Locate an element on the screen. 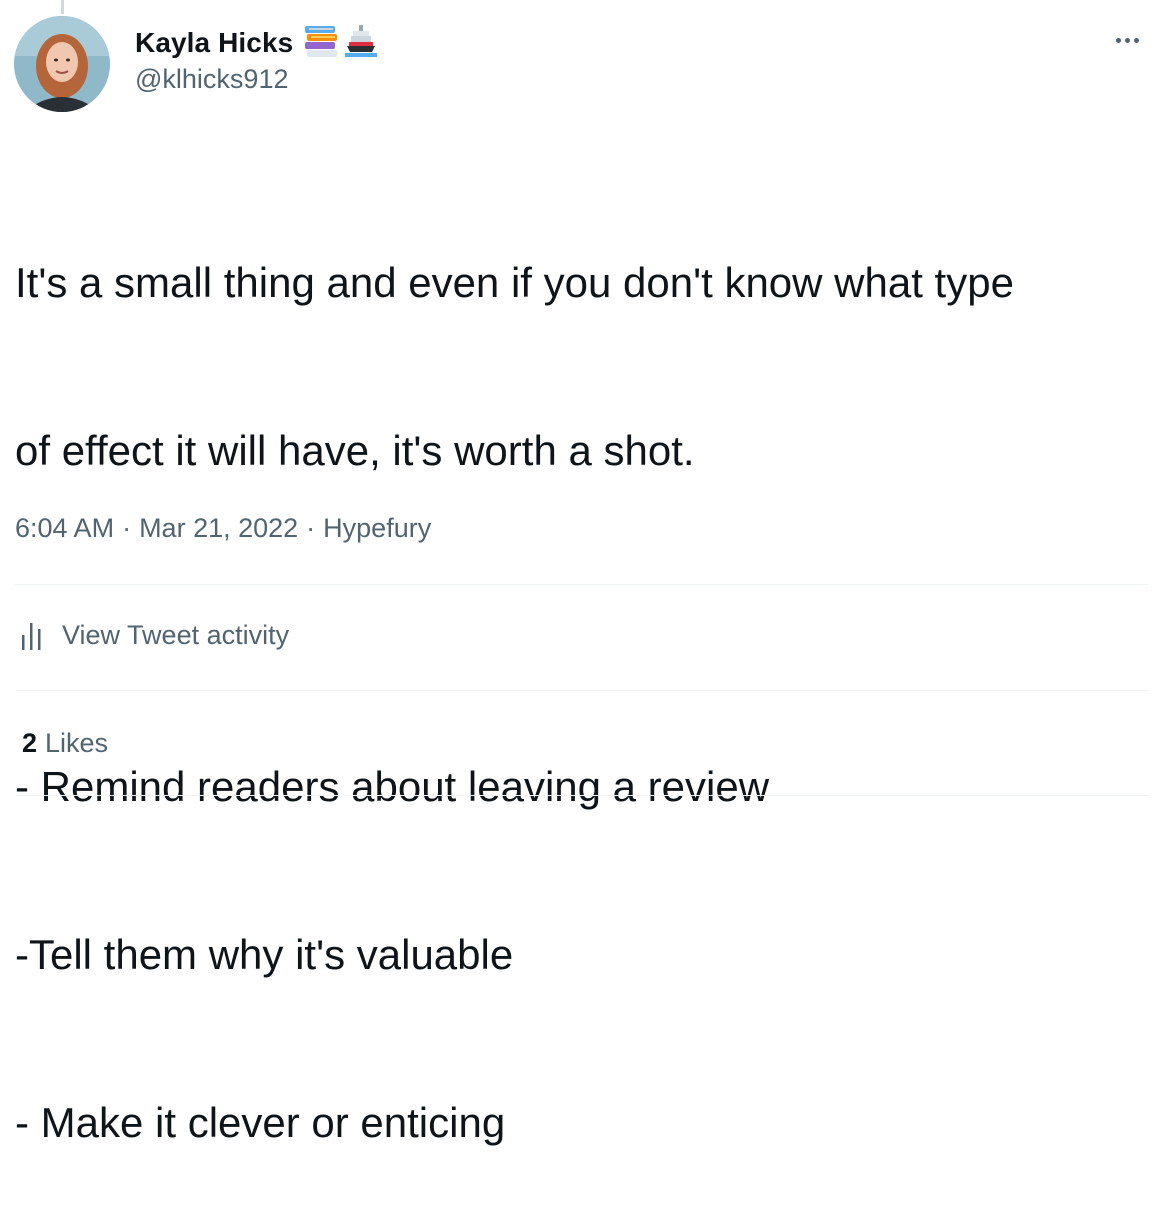 The image size is (1164, 1207). tweet-text-line: - Make it clever or enticing is located at coordinates (260, 1122).